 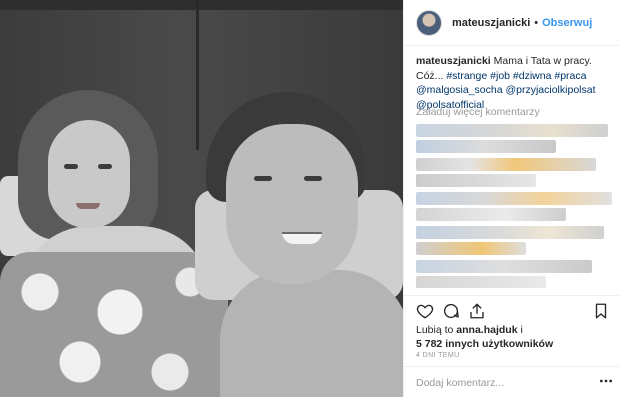 I want to click on woman-face, so click(x=89, y=174).